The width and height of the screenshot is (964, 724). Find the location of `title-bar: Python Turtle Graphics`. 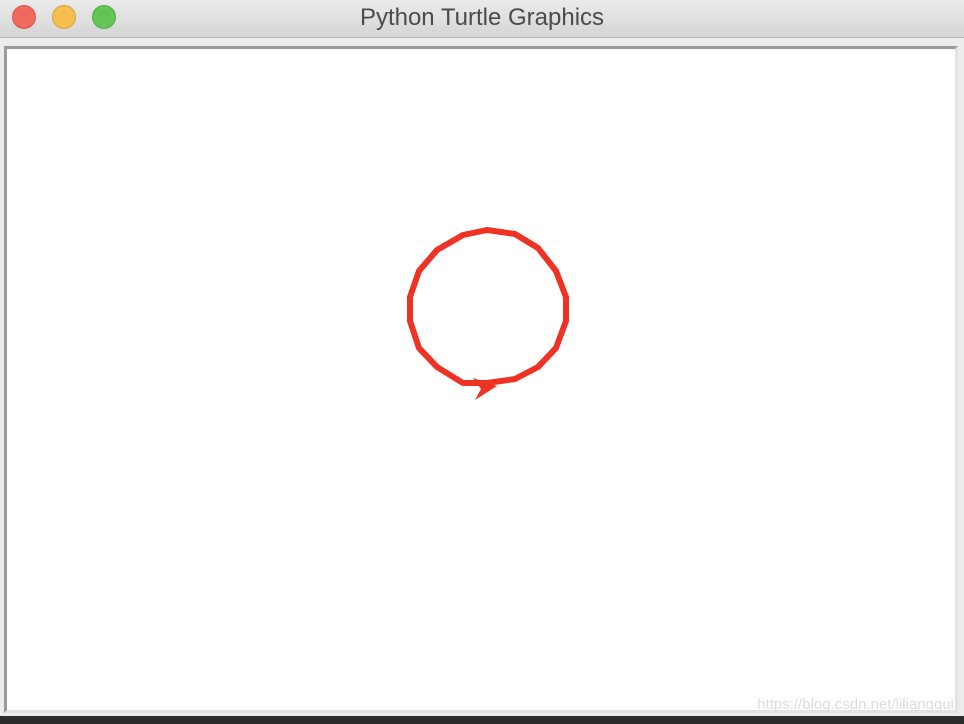

title-bar: Python Turtle Graphics is located at coordinates (482, 19).